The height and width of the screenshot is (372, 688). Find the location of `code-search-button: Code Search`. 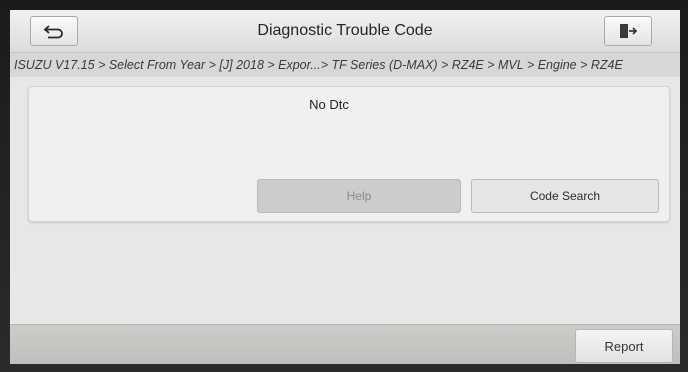

code-search-button: Code Search is located at coordinates (565, 196).